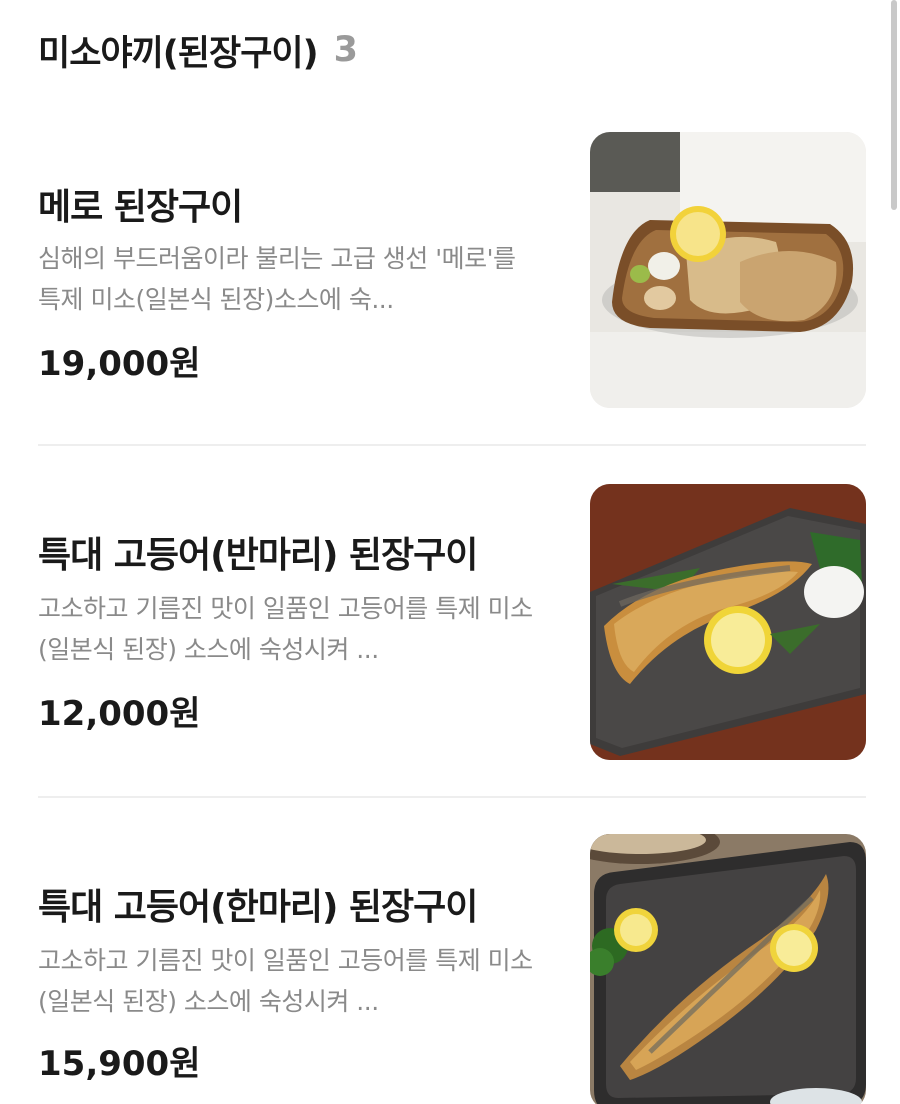 This screenshot has height=1104, width=900. Describe the element at coordinates (728, 622) in the screenshot. I see `grilled-mackerel-half-photo` at that location.